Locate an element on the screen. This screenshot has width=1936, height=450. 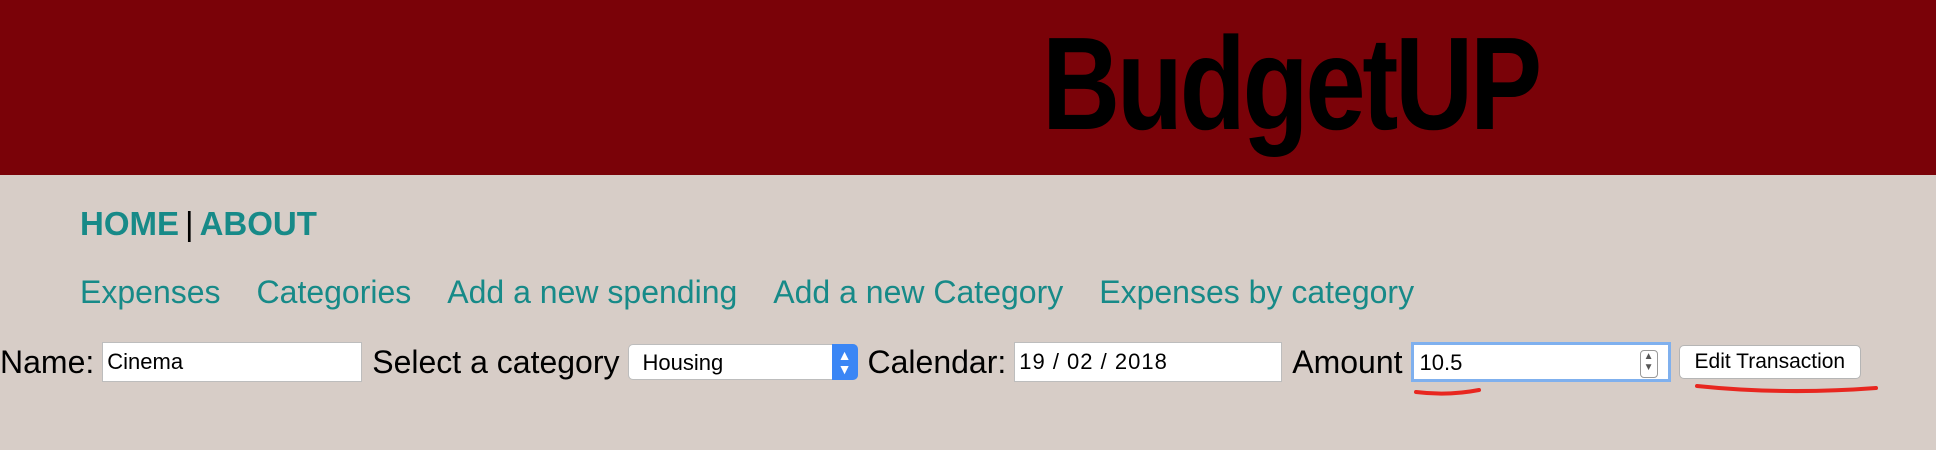
top-nav: HOME | ABOUT is located at coordinates (198, 224).